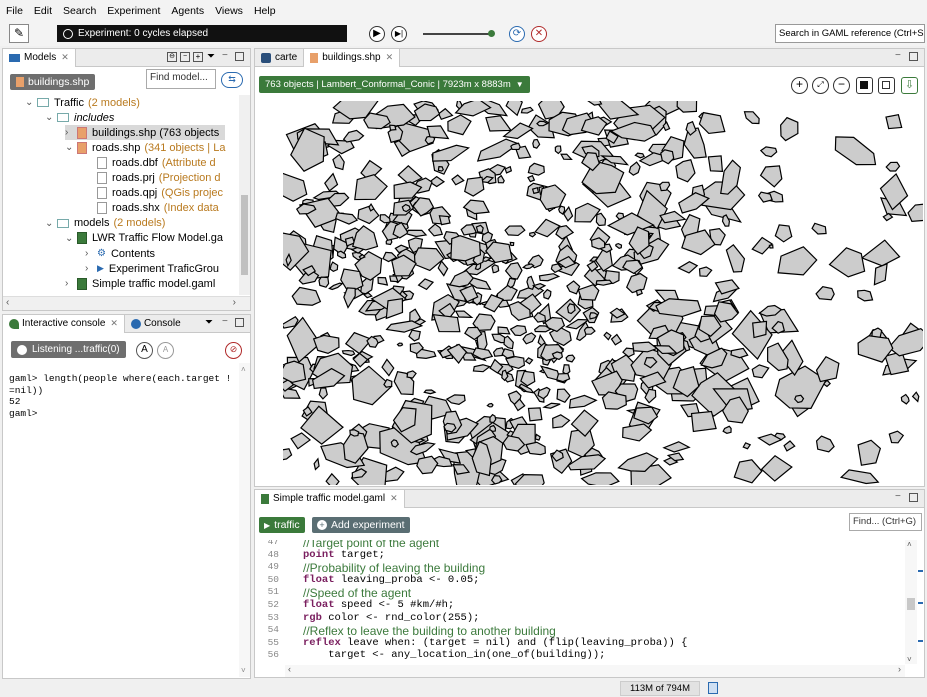 This screenshot has height=697, width=927. What do you see at coordinates (152, 268) in the screenshot?
I see `tree-item: › ▶ Experiment TraficGrou` at bounding box center [152, 268].